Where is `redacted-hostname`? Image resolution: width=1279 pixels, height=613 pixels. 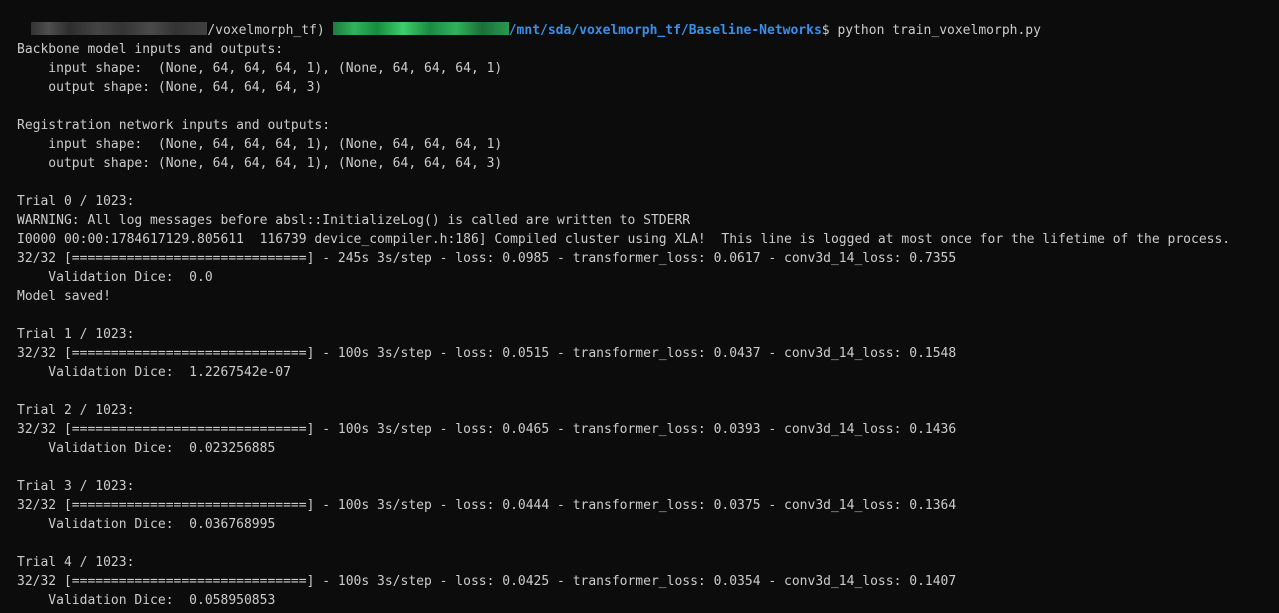 redacted-hostname is located at coordinates (420, 28).